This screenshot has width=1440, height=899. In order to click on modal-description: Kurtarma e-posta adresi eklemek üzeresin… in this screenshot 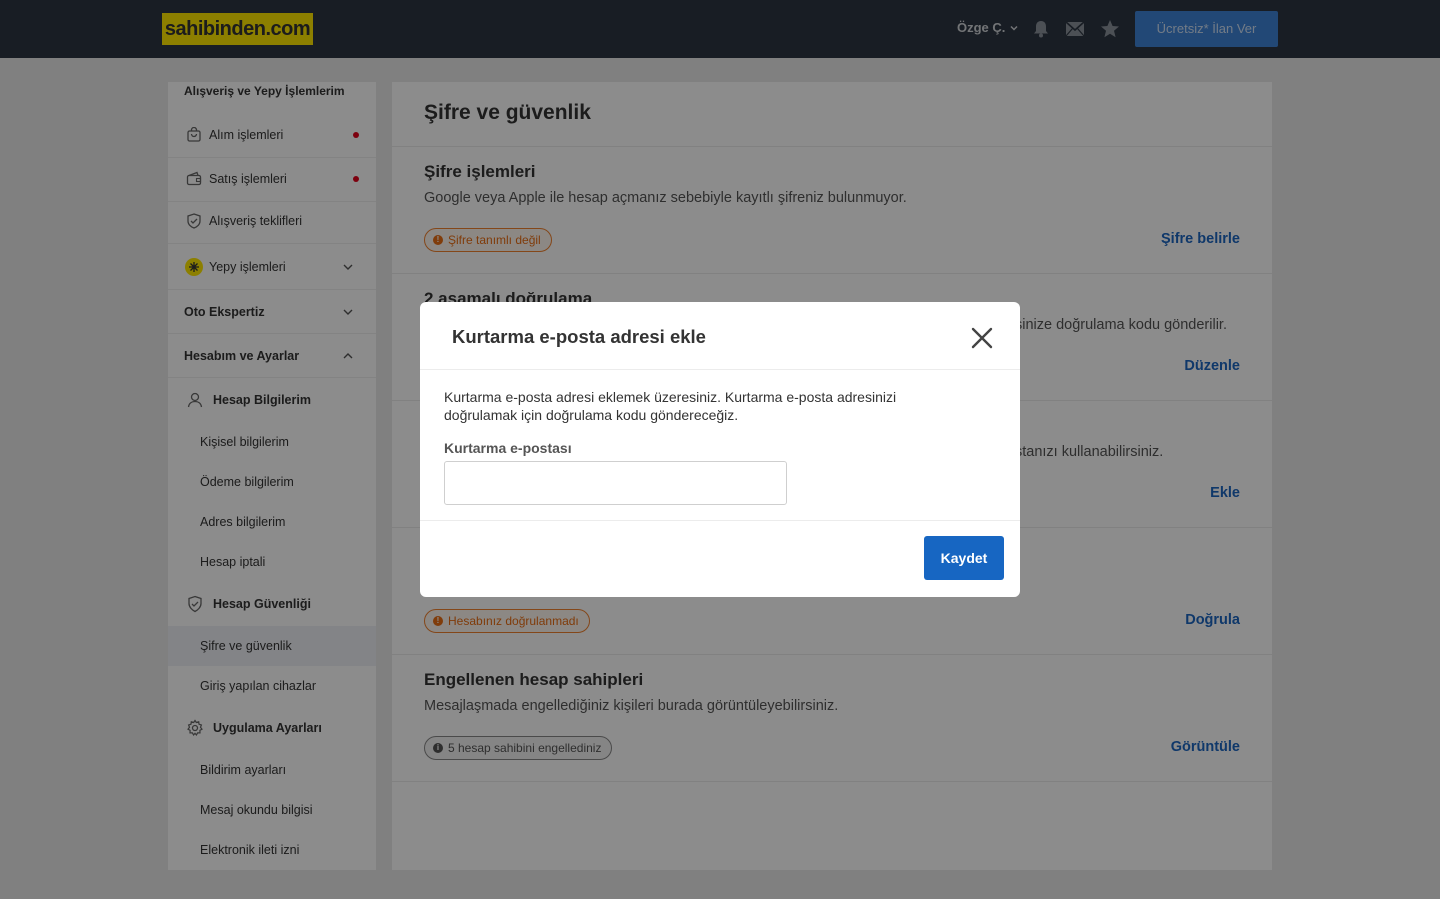, I will do `click(670, 406)`.